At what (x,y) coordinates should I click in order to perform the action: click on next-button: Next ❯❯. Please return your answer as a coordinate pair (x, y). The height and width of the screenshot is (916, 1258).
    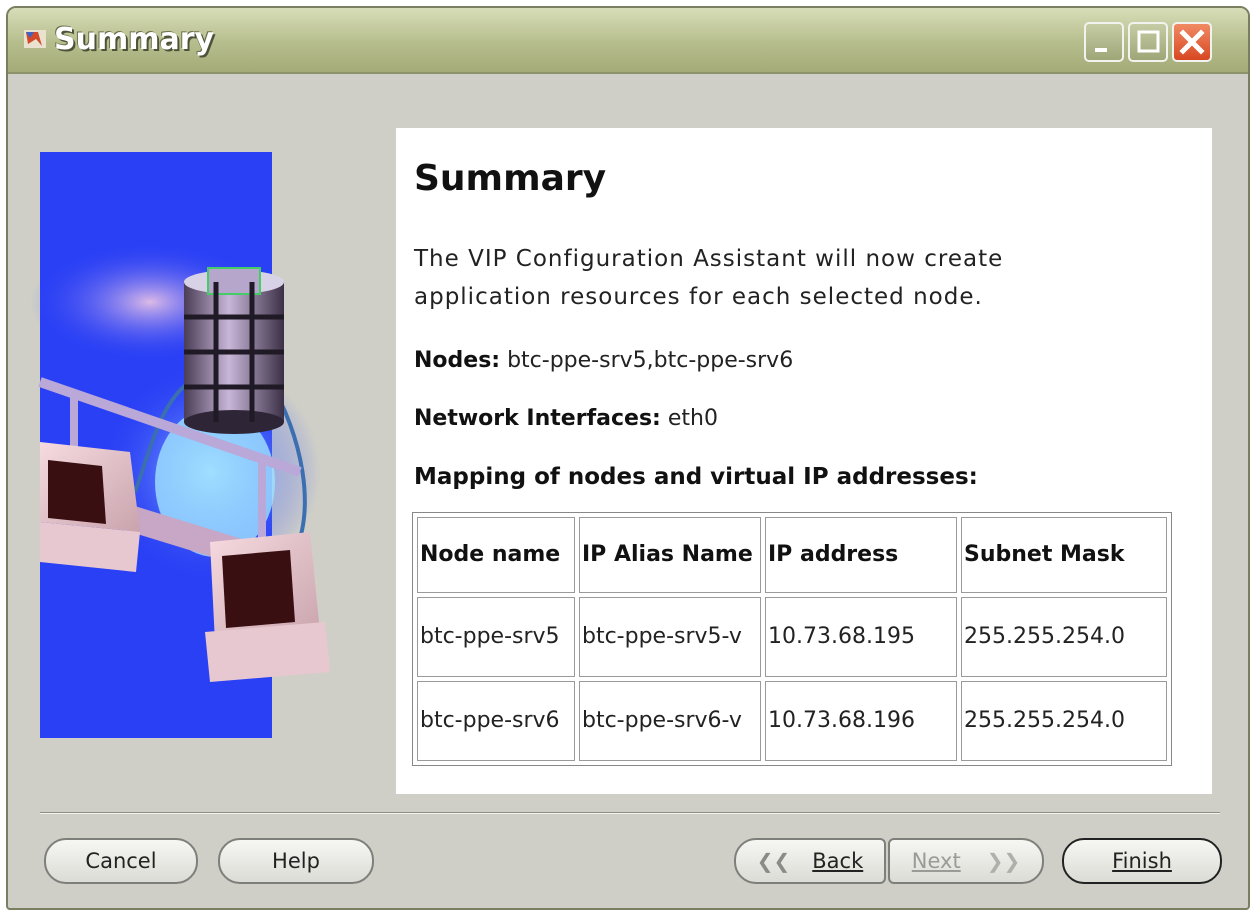
    Looking at the image, I should click on (966, 861).